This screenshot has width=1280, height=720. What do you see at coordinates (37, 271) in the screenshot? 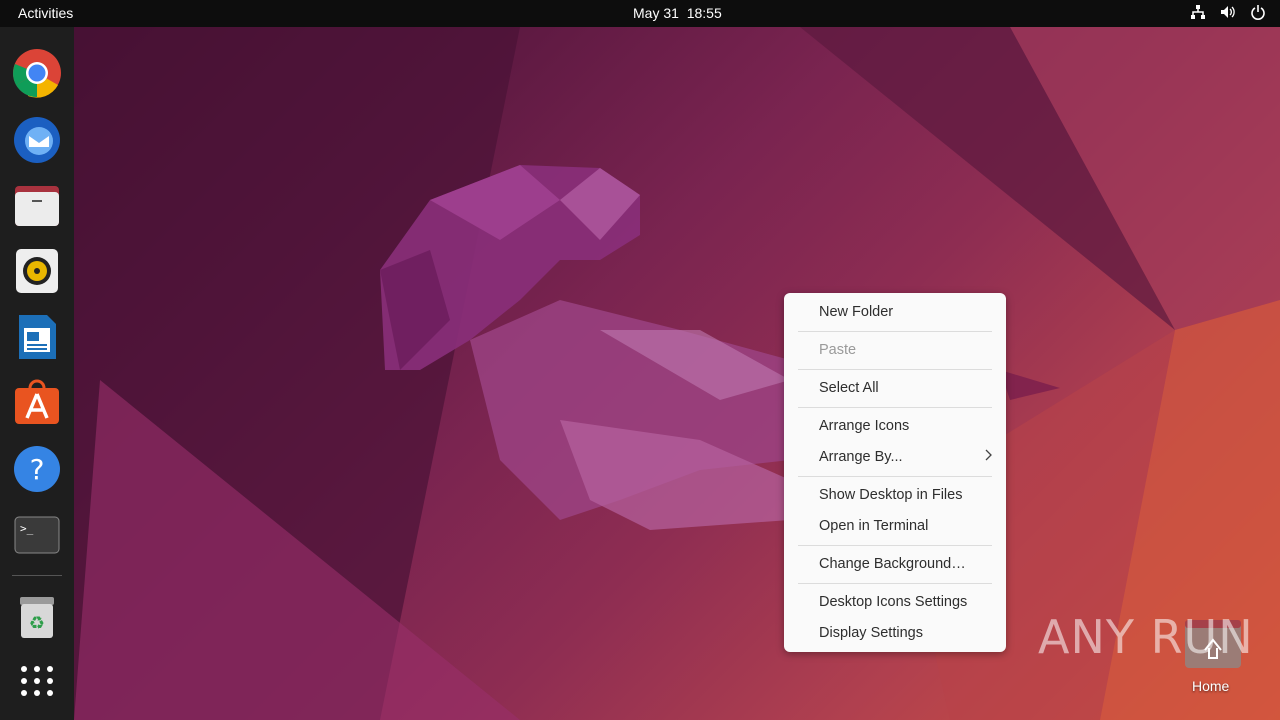
I see `rhythmbox-icon` at bounding box center [37, 271].